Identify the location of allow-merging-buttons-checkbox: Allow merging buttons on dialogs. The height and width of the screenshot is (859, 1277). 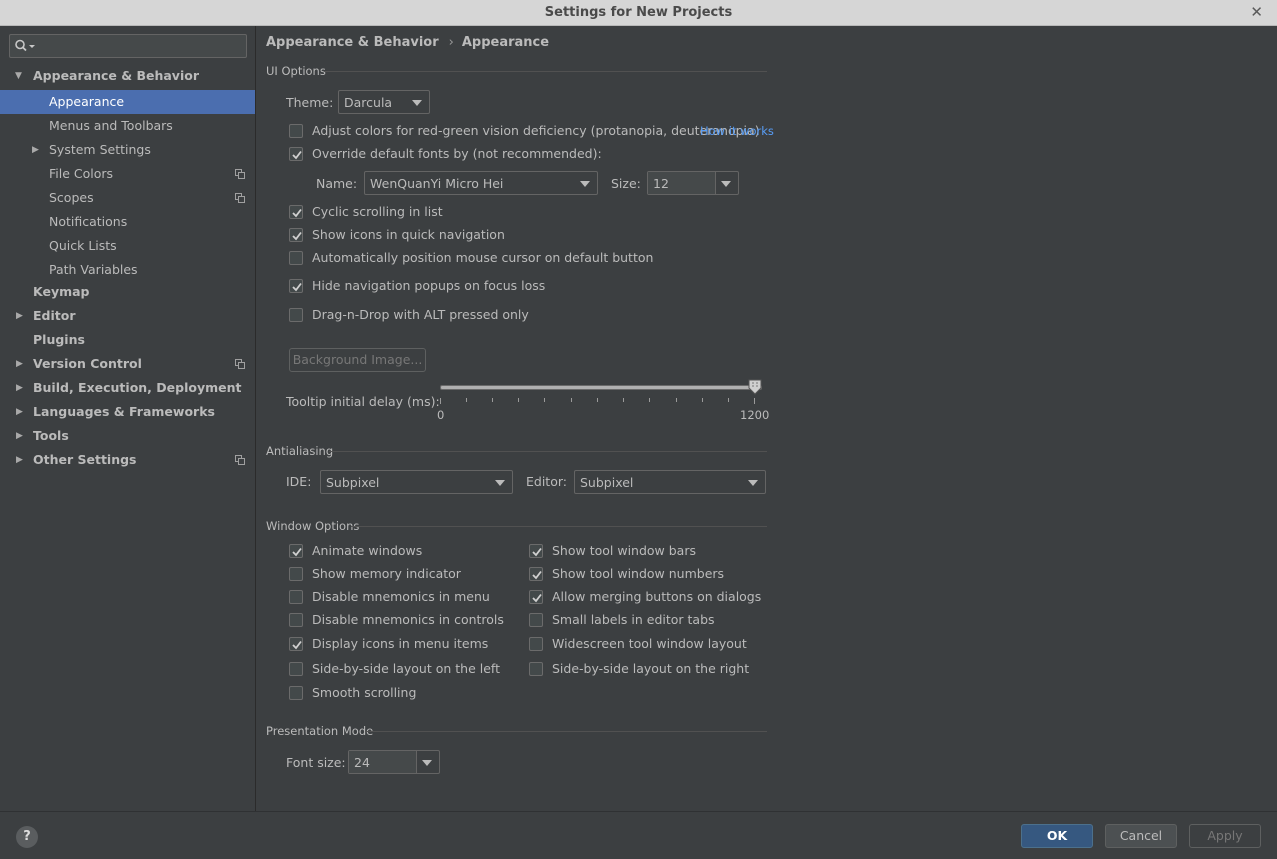
(645, 597).